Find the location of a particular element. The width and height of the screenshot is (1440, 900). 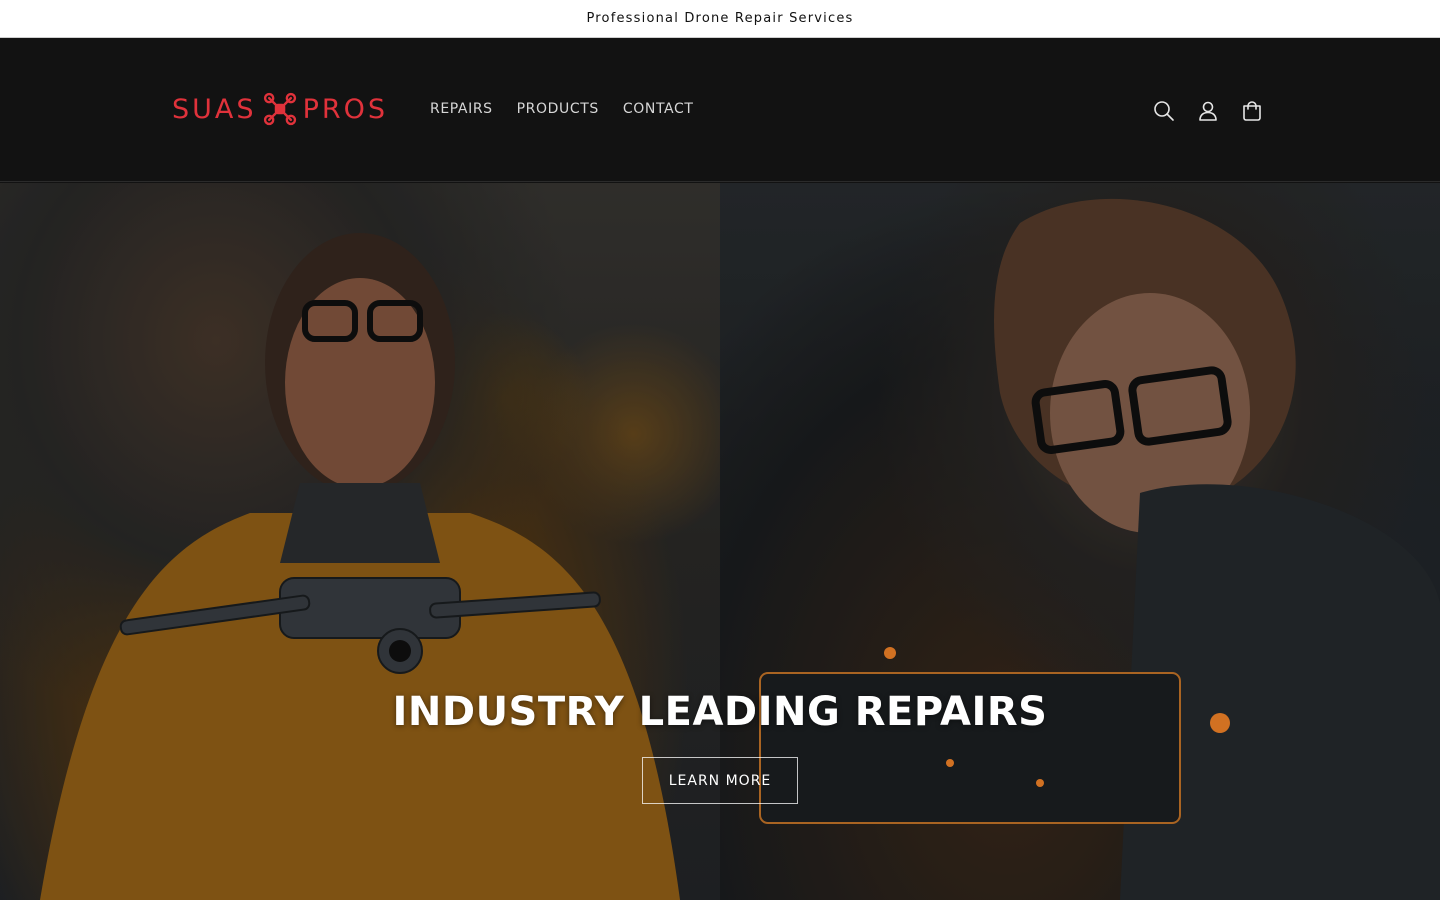

hero-title: INDUSTRY LEADING REPAIRS is located at coordinates (720, 712).